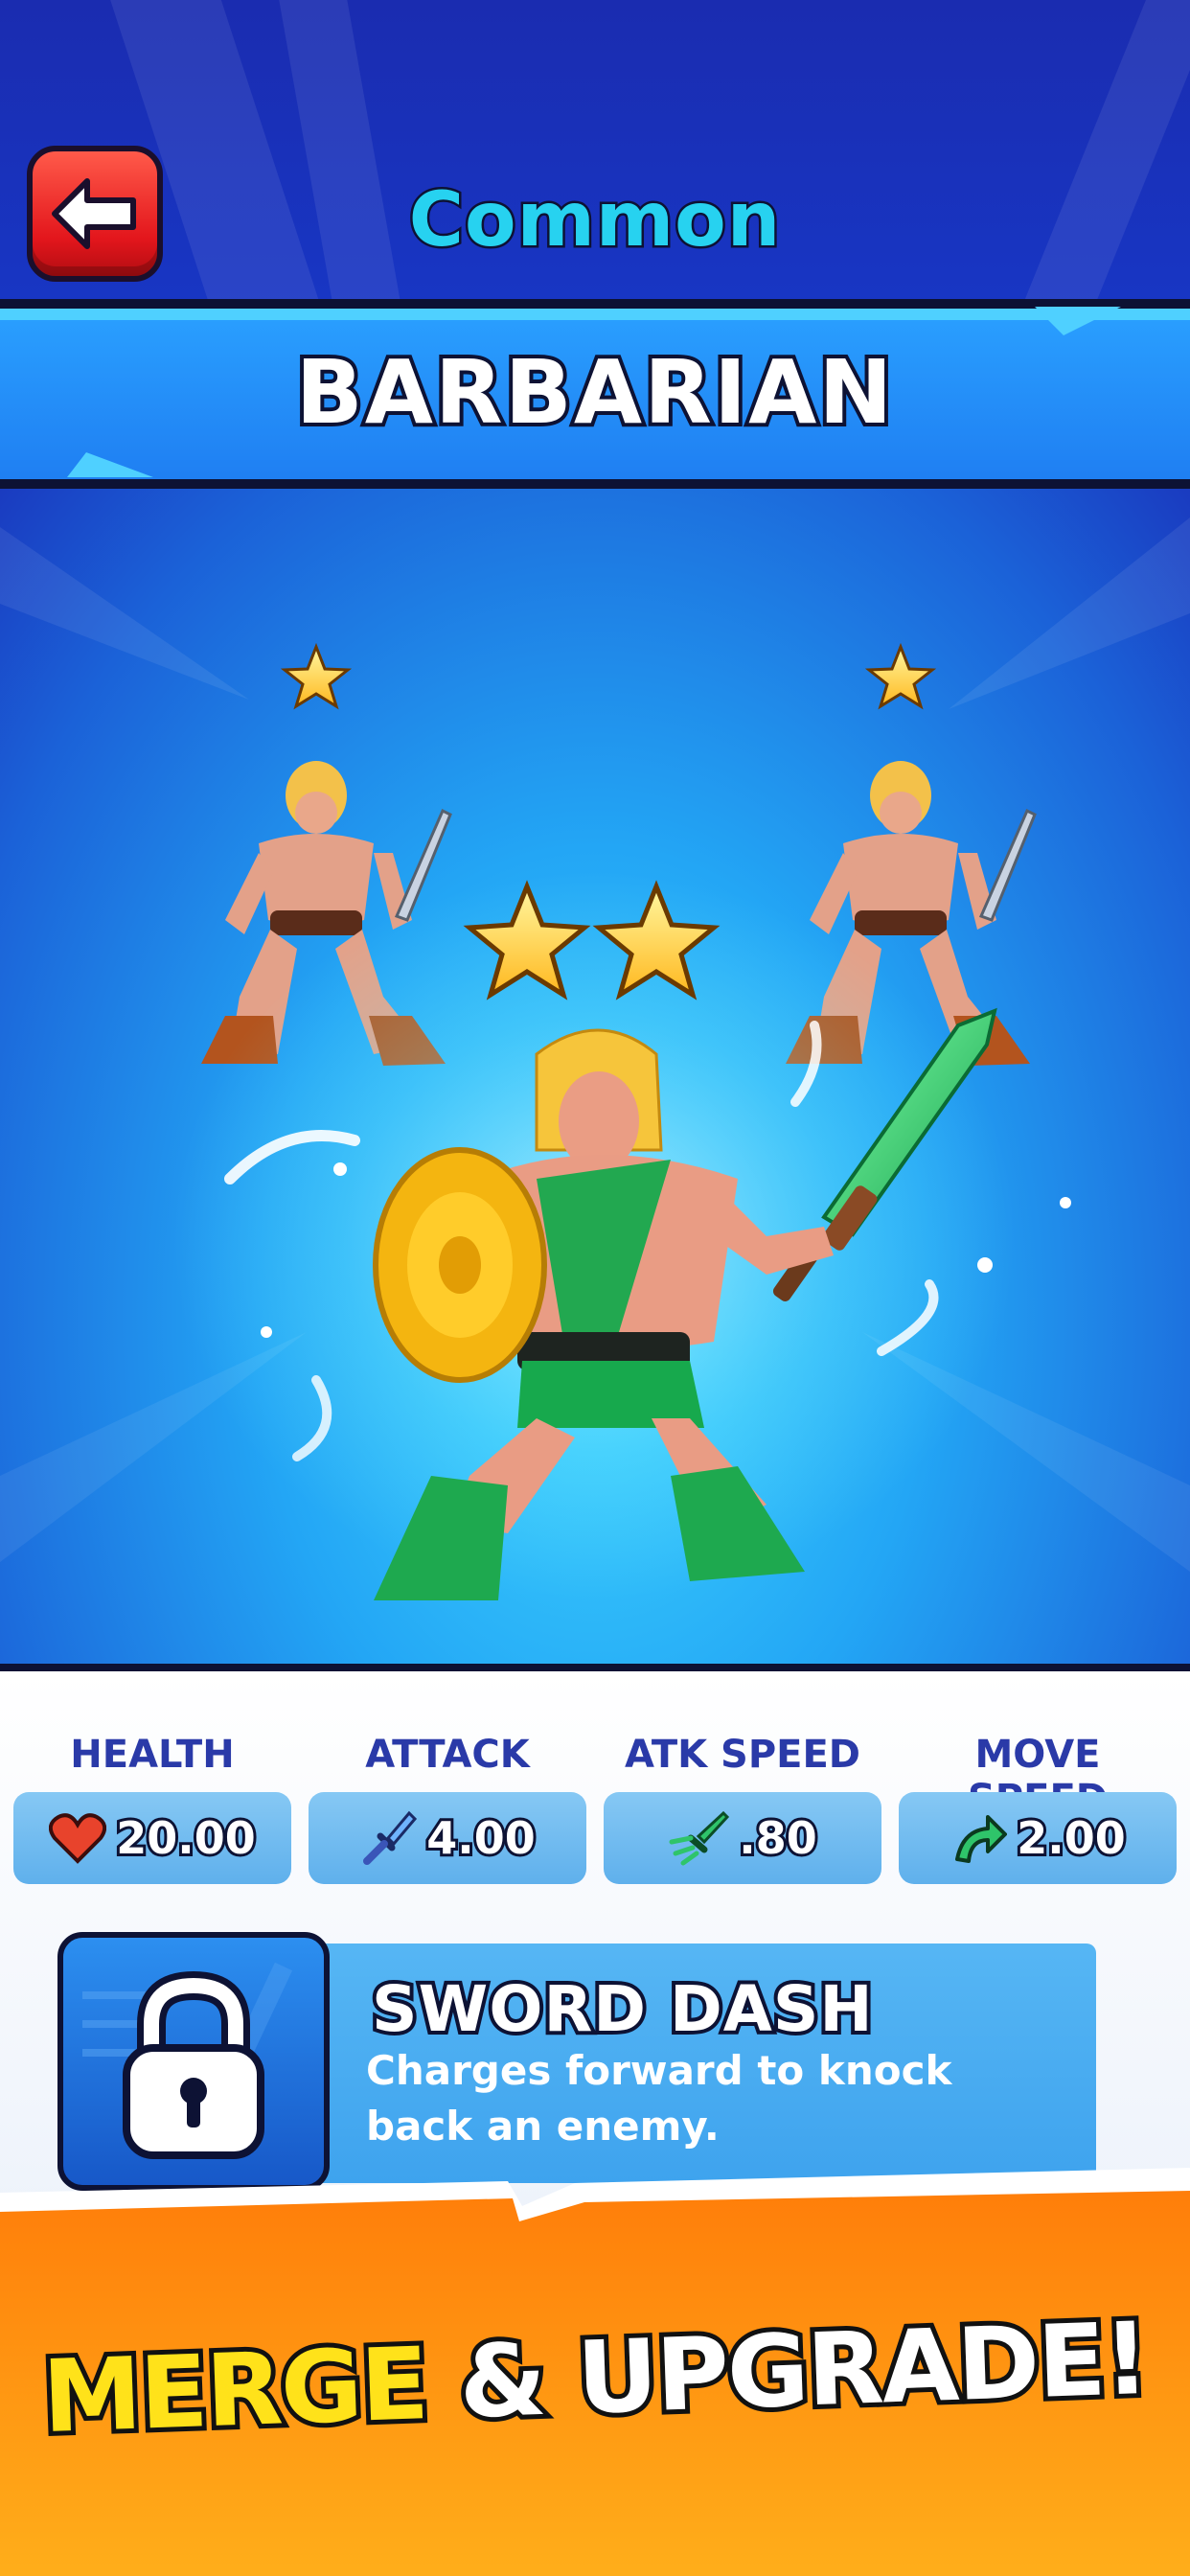 The image size is (1190, 2576). Describe the element at coordinates (594, 392) in the screenshot. I see `unit-name: BARBARIAN` at that location.